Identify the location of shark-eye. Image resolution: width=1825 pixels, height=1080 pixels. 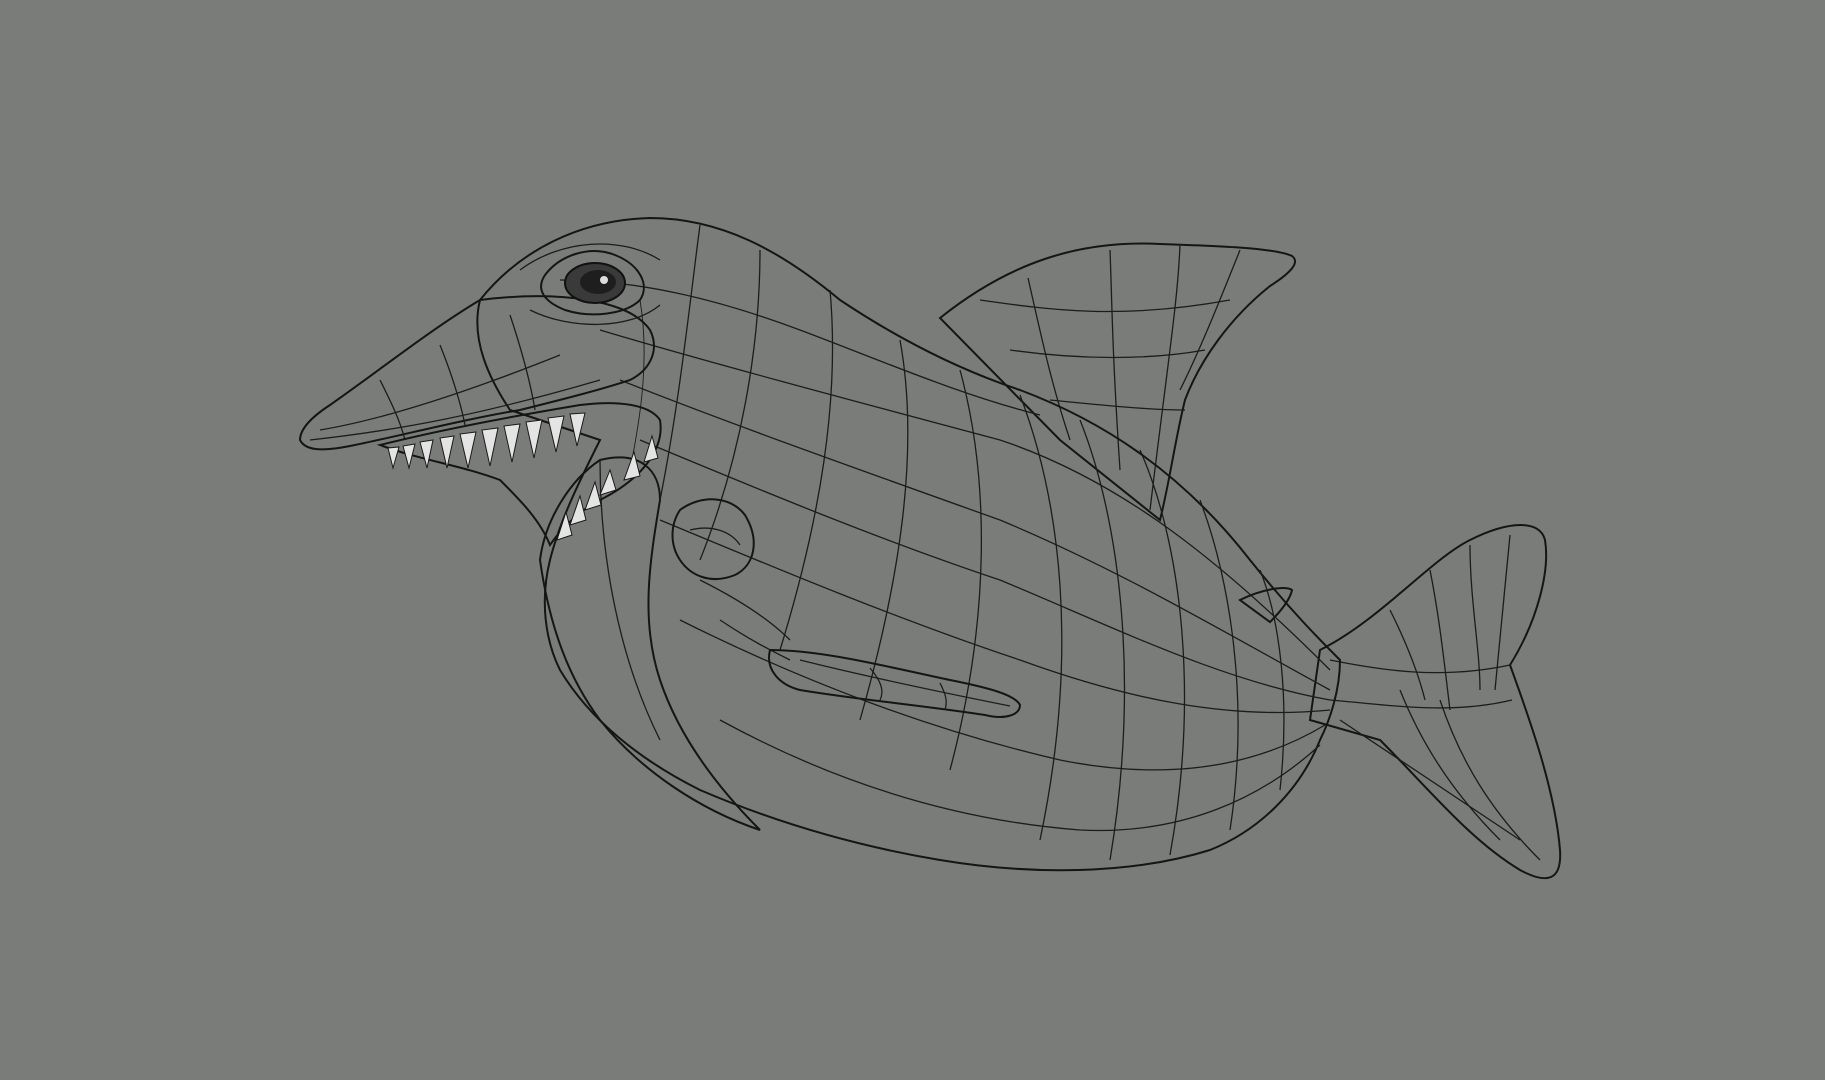
(590, 284).